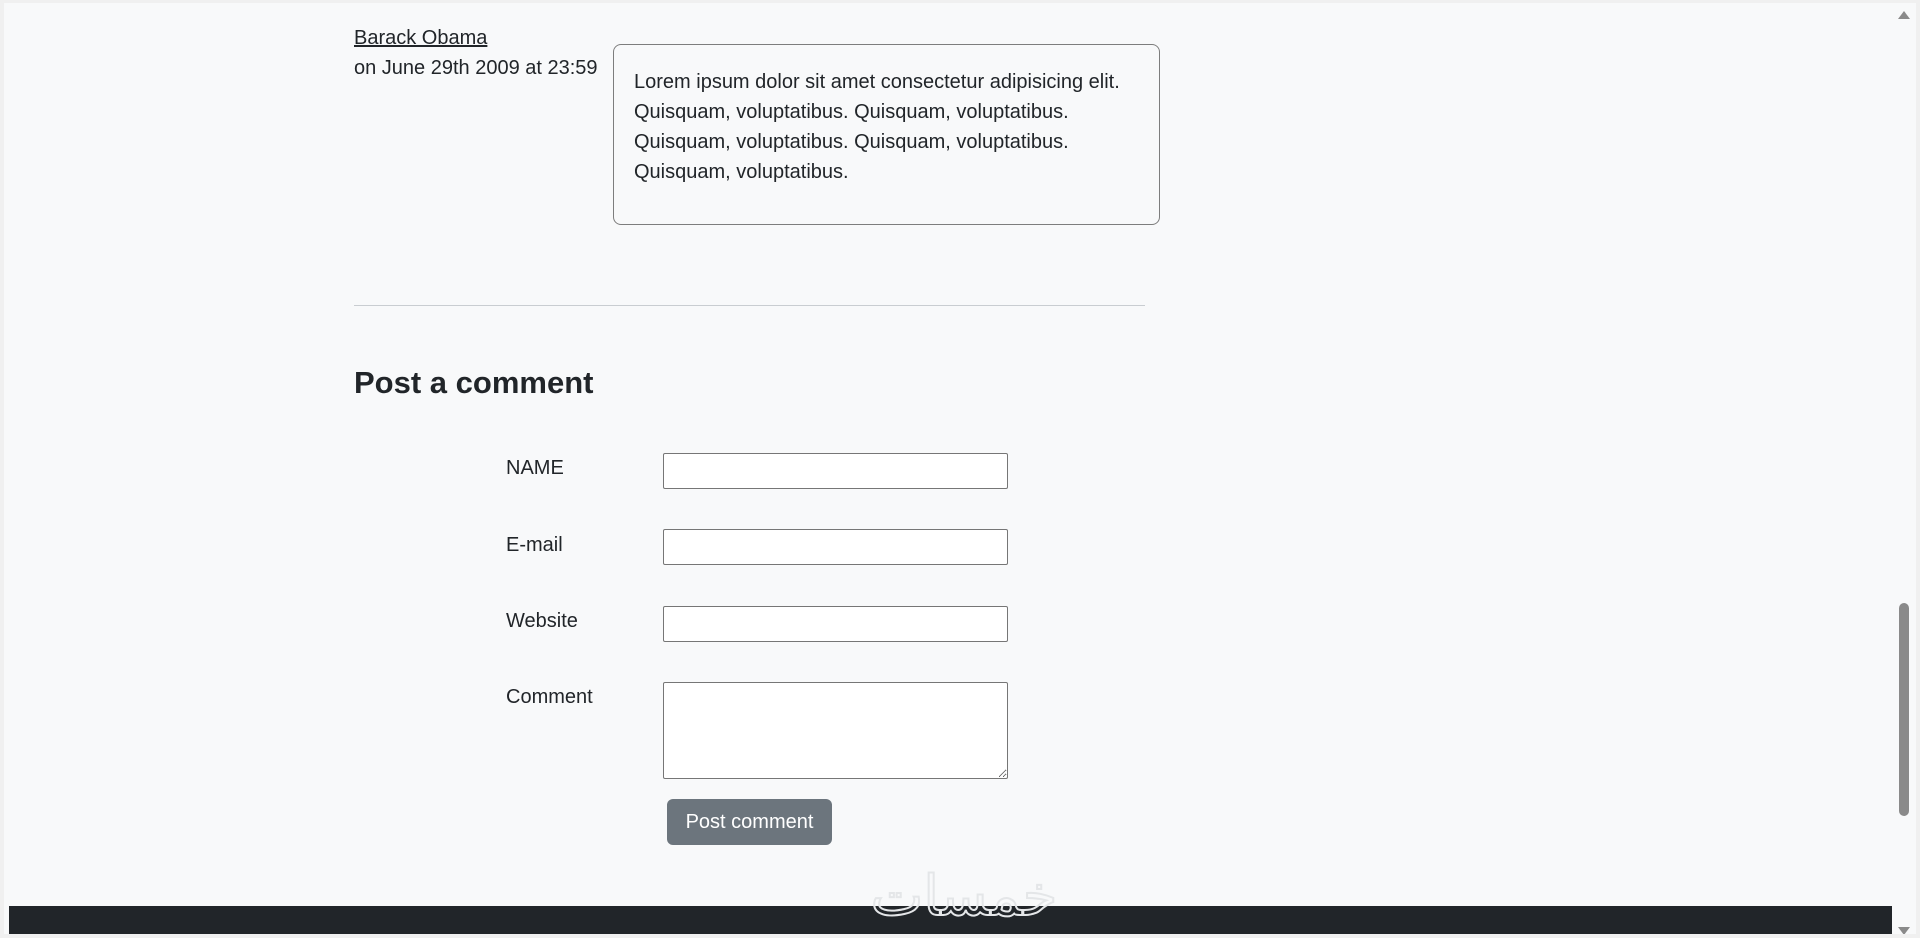 The width and height of the screenshot is (1920, 938). What do you see at coordinates (549, 697) in the screenshot?
I see `comment-label: Comment` at bounding box center [549, 697].